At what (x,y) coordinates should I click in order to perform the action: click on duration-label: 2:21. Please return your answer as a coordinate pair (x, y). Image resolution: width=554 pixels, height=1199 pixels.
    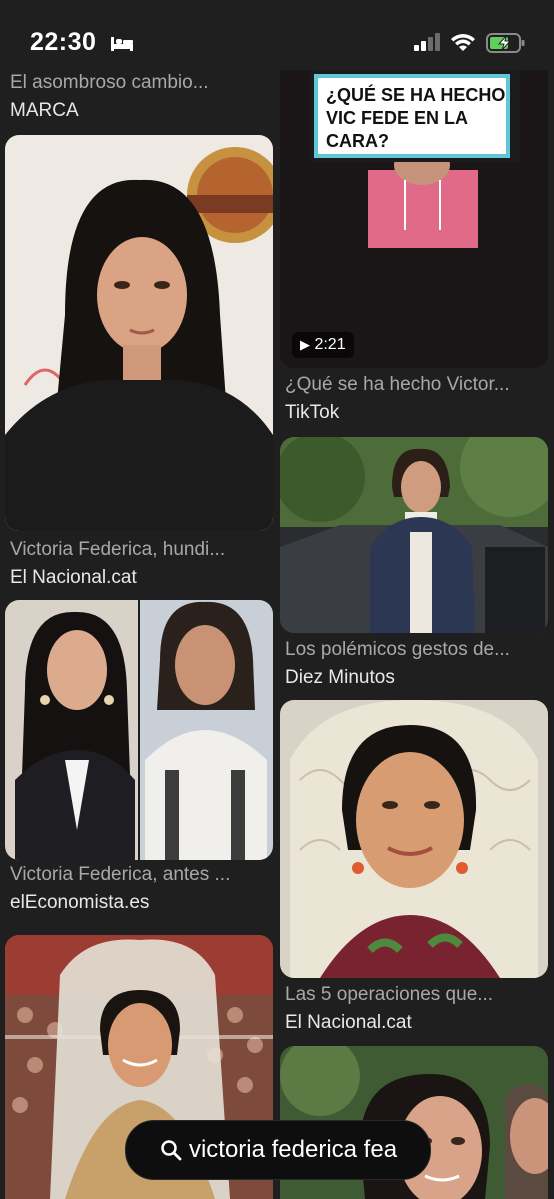
    Looking at the image, I should click on (330, 344).